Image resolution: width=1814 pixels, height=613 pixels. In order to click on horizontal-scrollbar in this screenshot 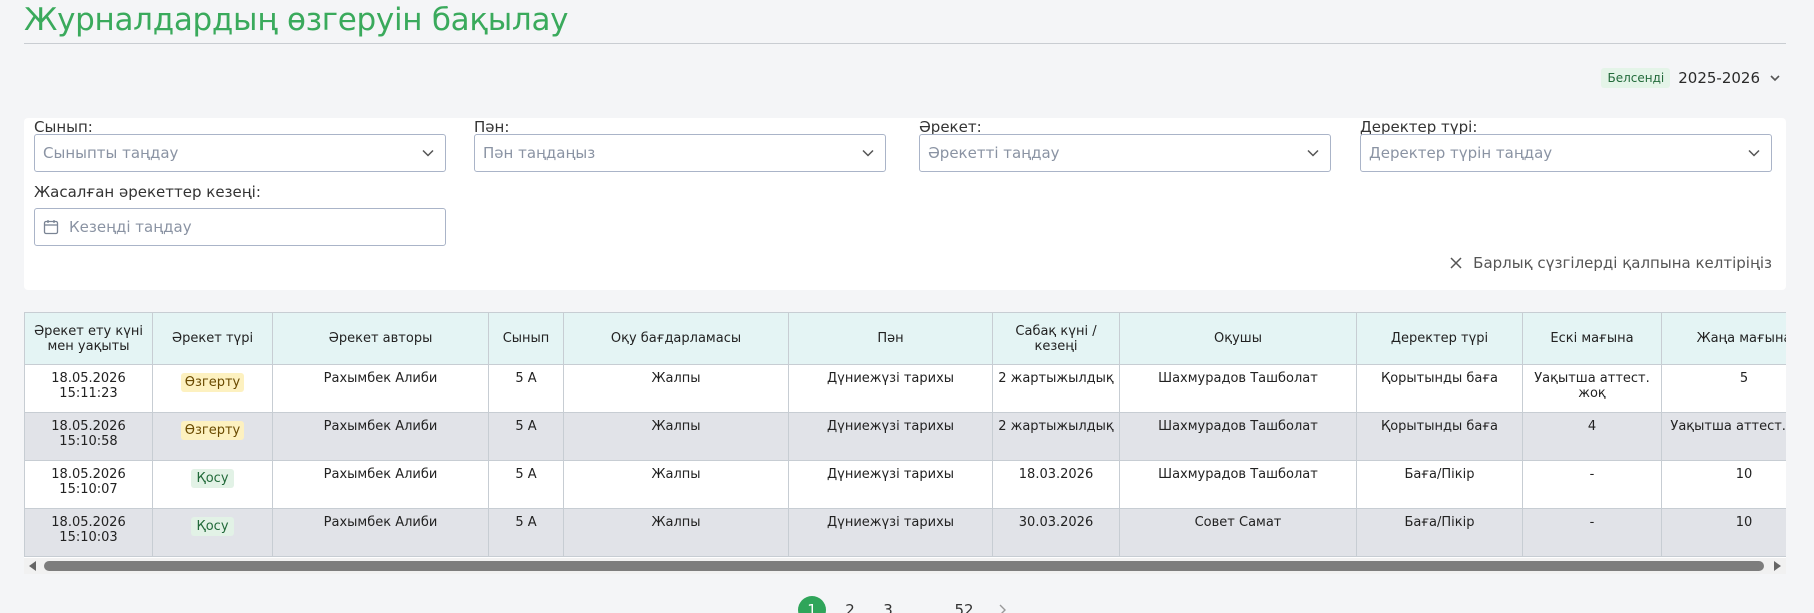, I will do `click(905, 566)`.